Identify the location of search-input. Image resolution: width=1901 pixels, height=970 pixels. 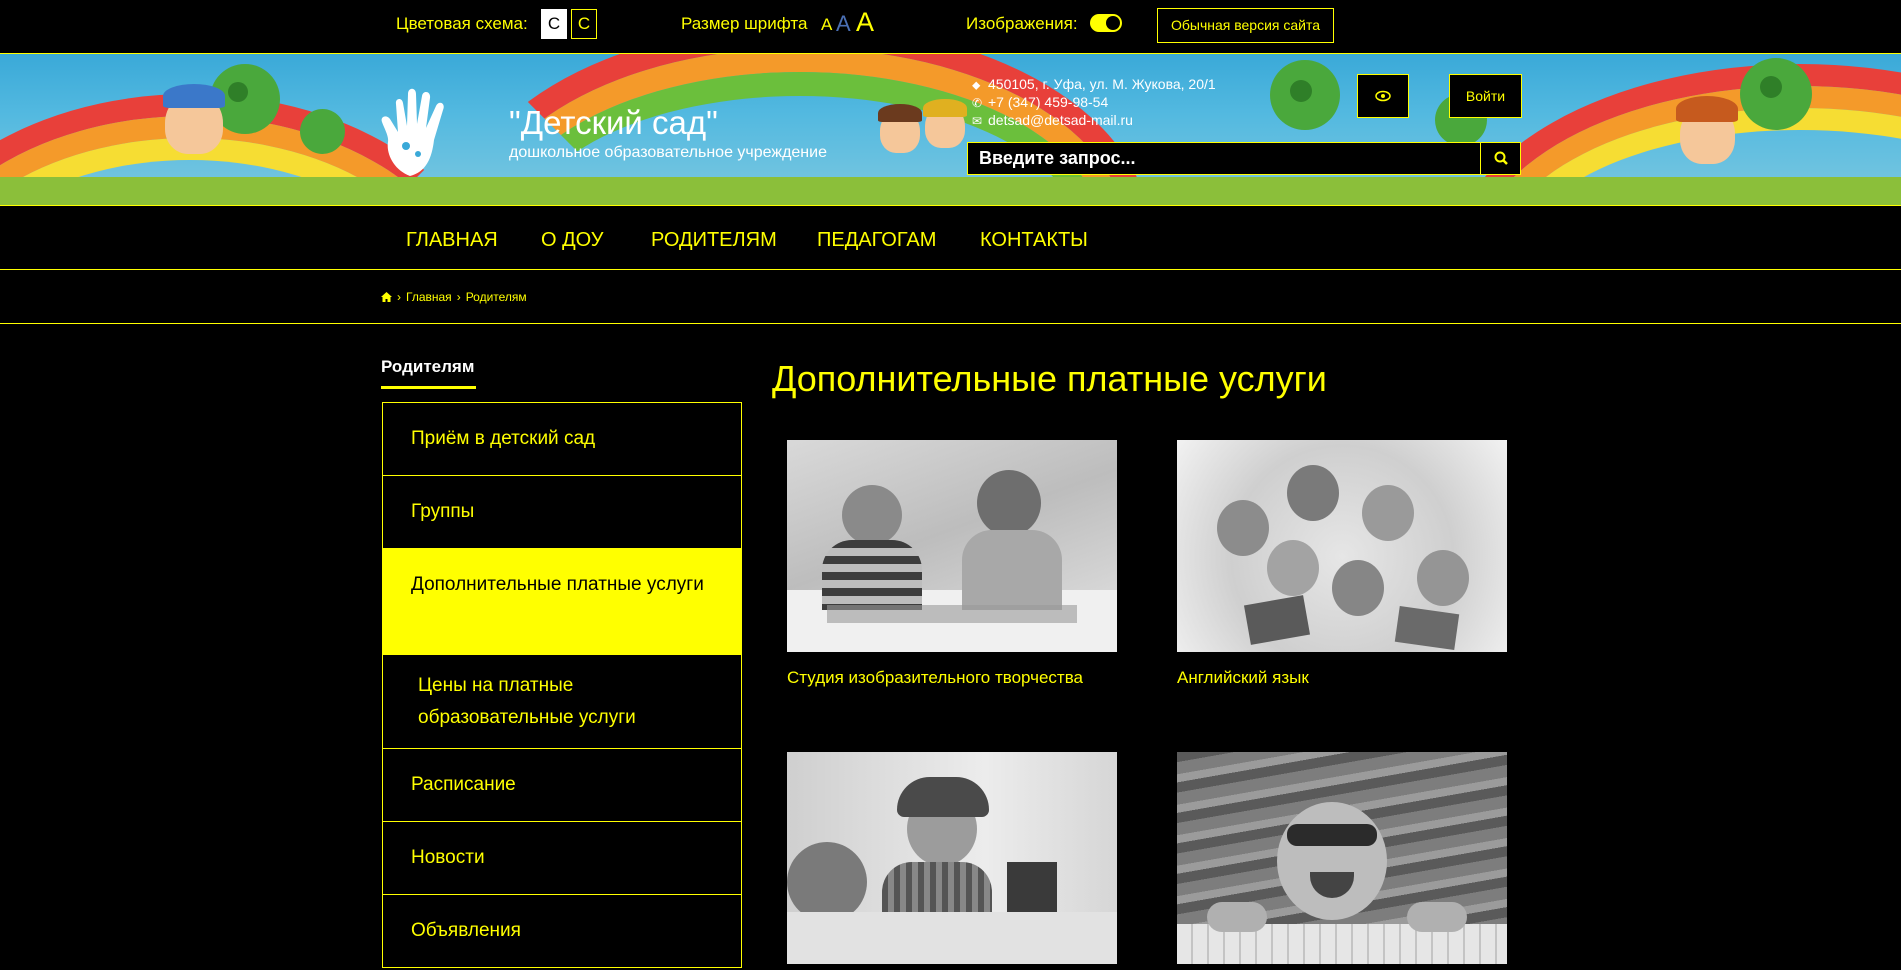
(1224, 158).